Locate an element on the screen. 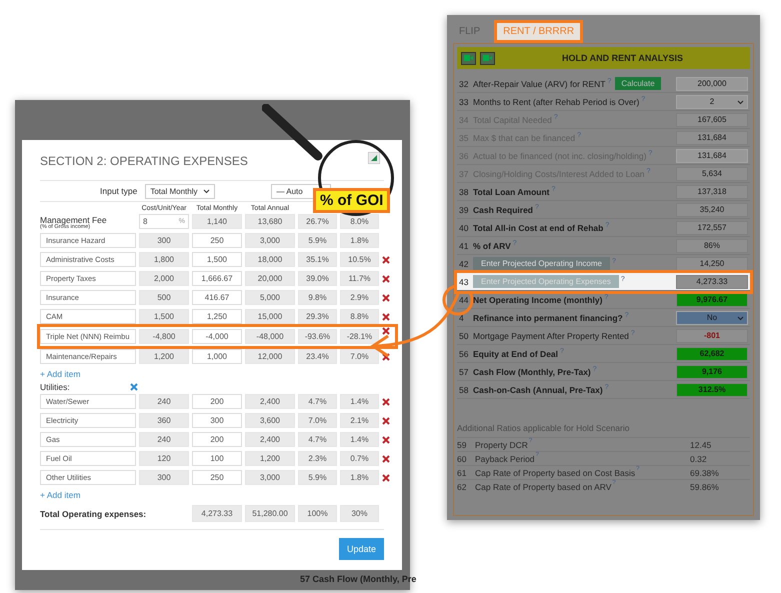 This screenshot has width=781, height=593. value-select: No is located at coordinates (712, 317).